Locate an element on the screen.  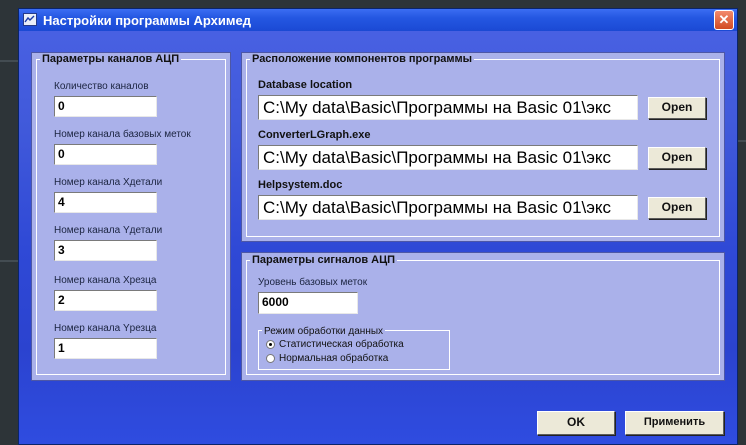
statistical-processing-label: Статистическая обработка is located at coordinates (341, 344).